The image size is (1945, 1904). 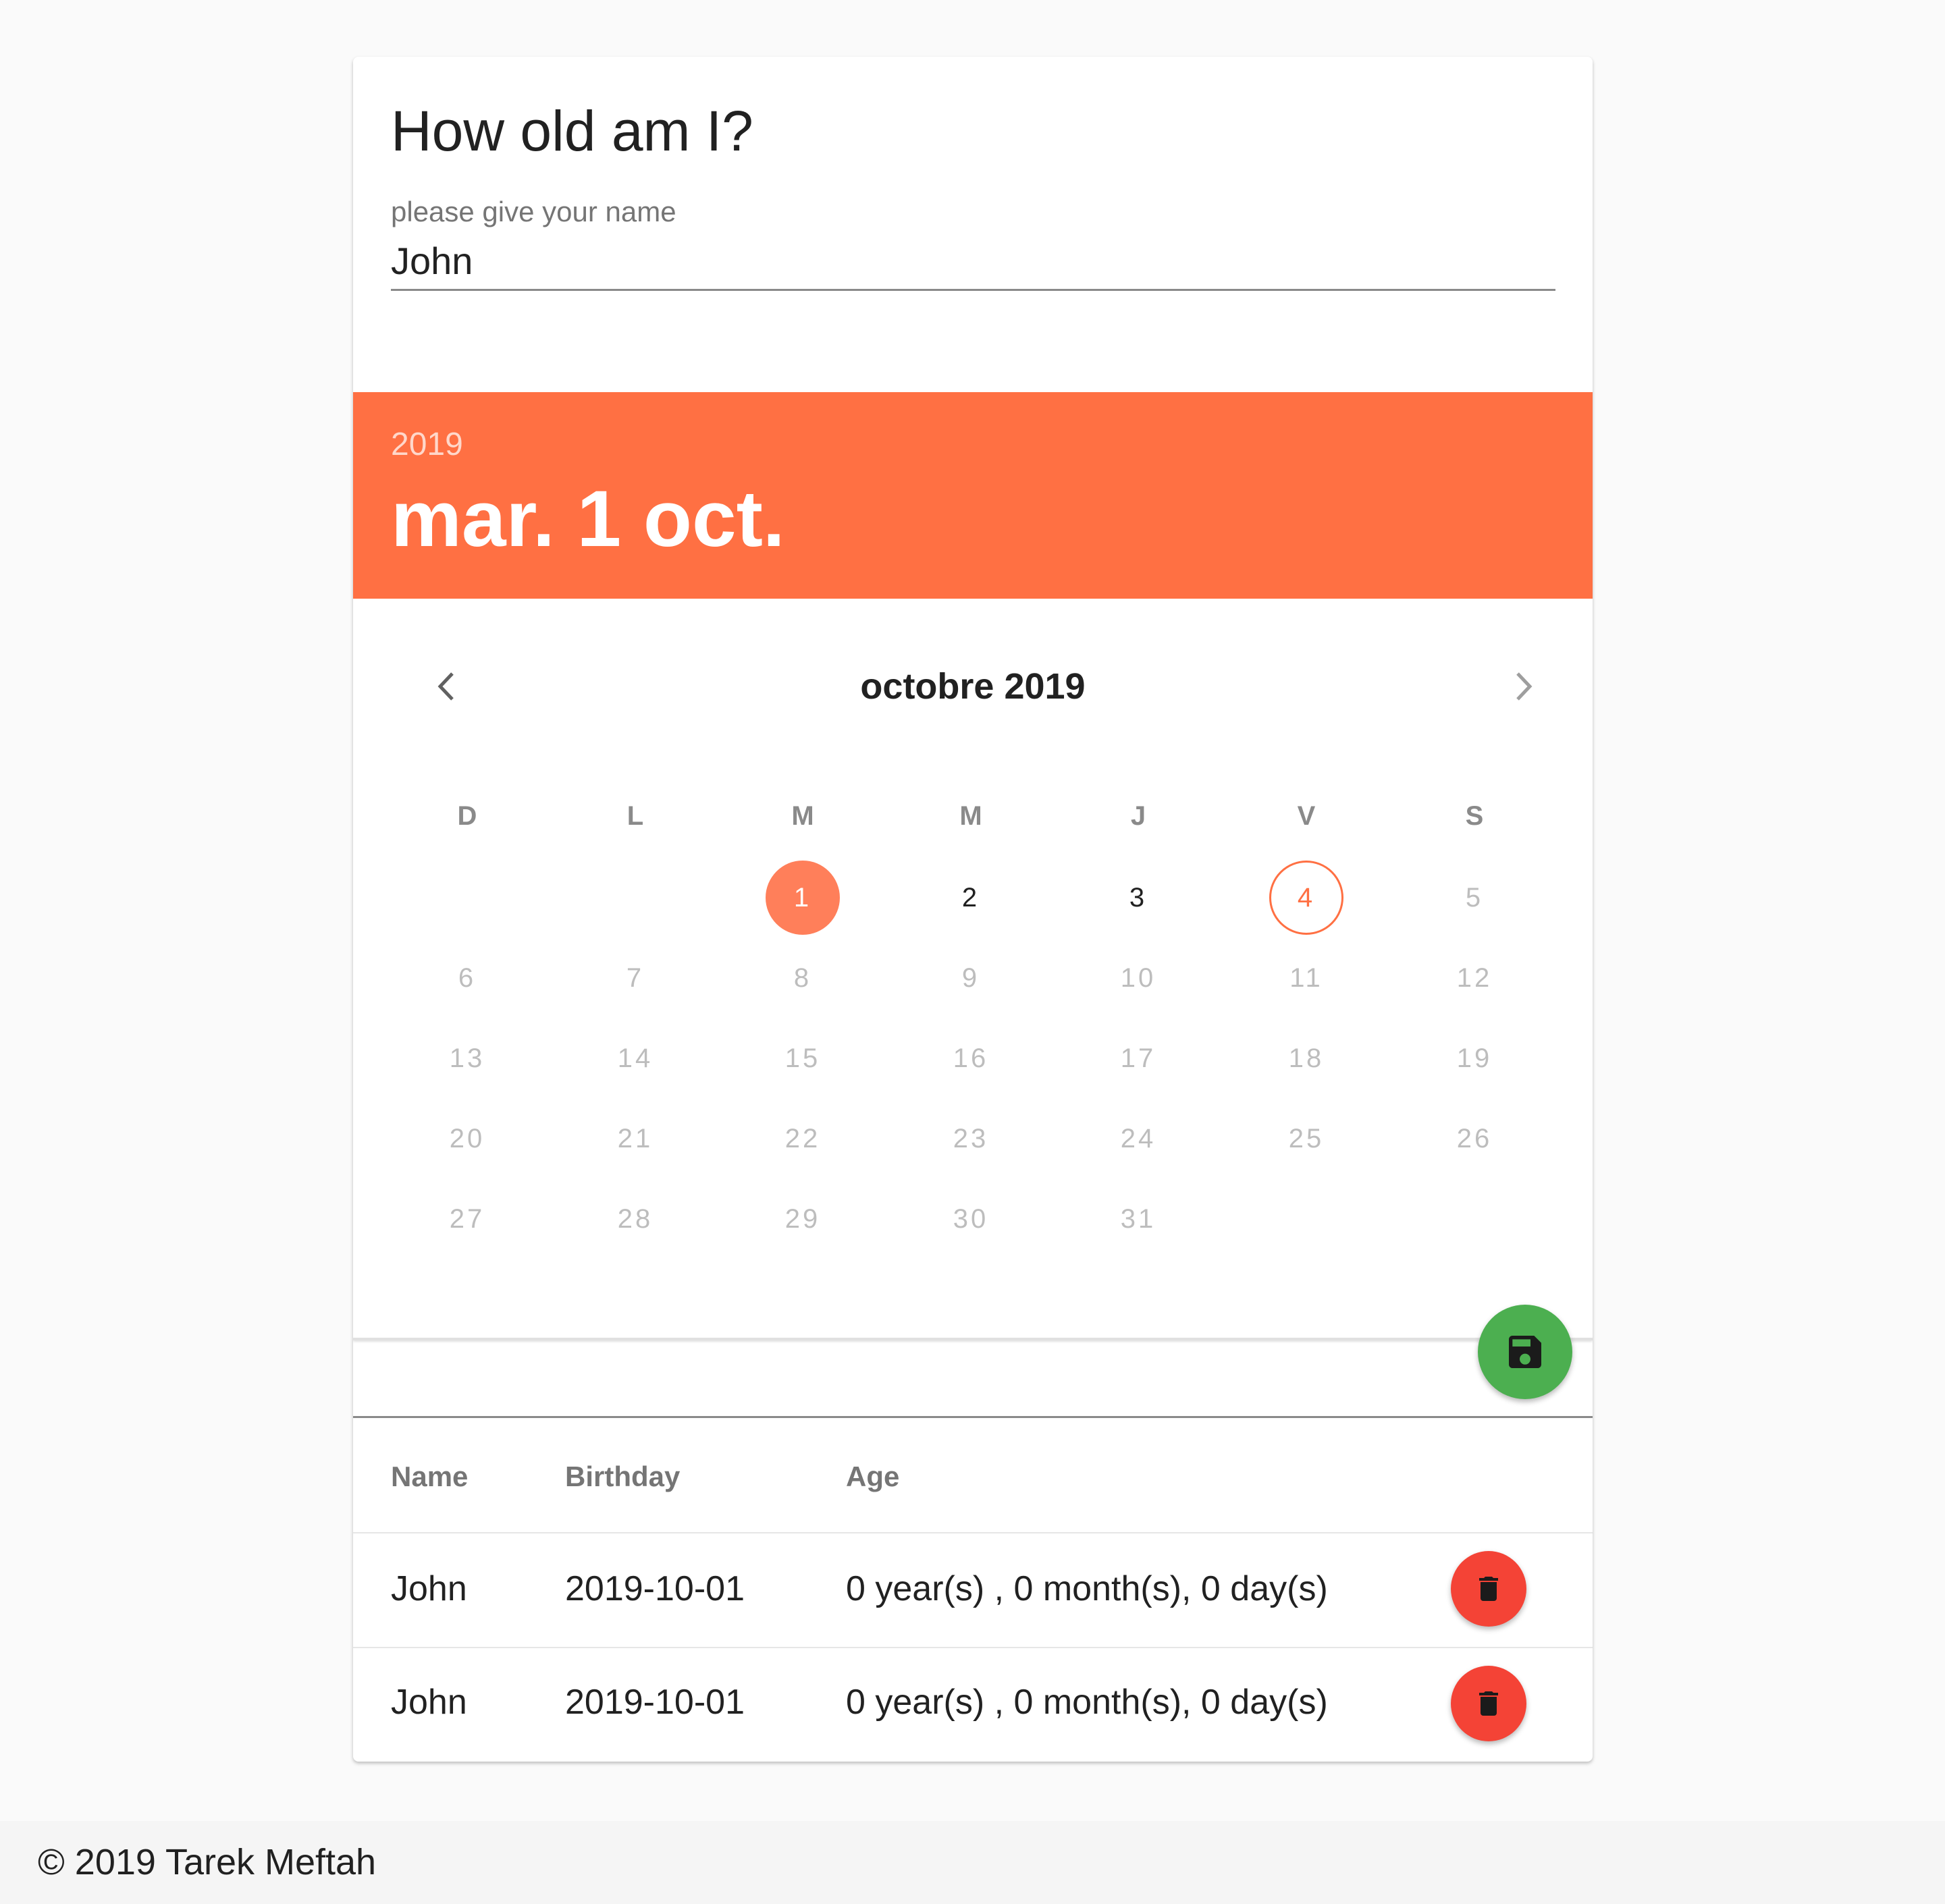 I want to click on table-divider, so click(x=973, y=1417).